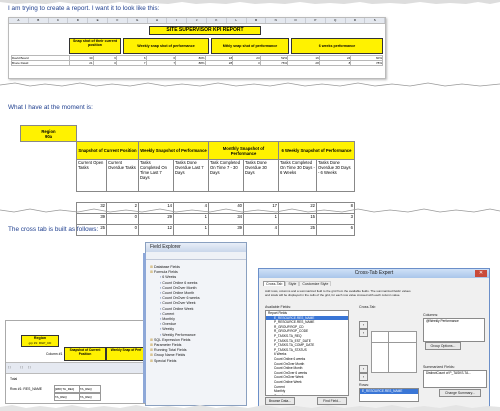 The height and width of the screenshot is (411, 500). What do you see at coordinates (172, 339) in the screenshot?
I see `field-tree-label: SQL Expression Fields` at bounding box center [172, 339].